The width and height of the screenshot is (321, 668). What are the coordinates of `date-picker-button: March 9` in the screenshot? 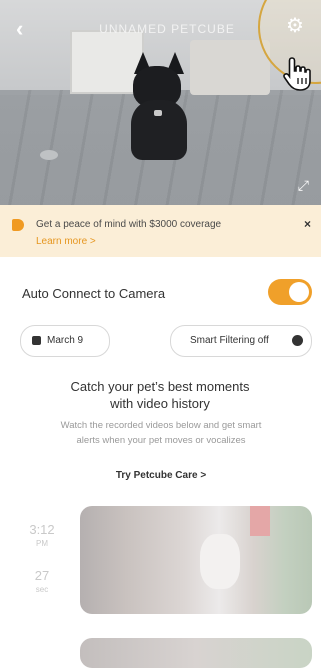 It's located at (65, 341).